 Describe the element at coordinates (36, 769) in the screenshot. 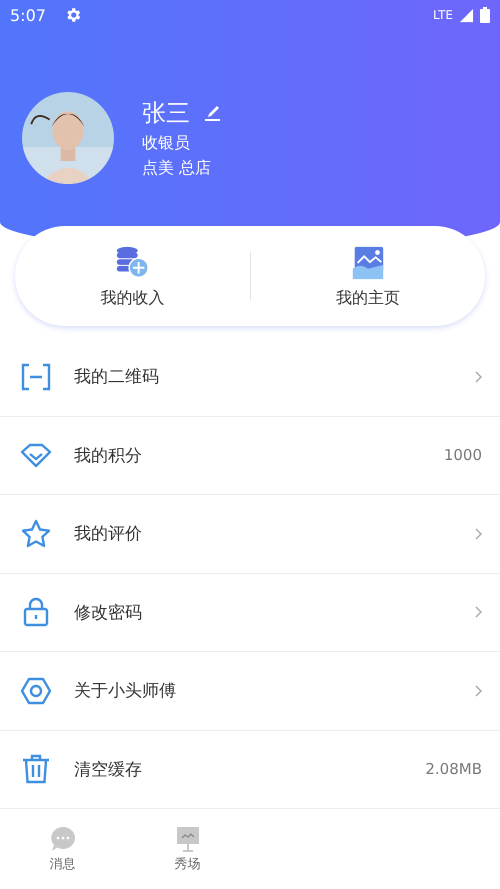

I see `trash-icon` at that location.